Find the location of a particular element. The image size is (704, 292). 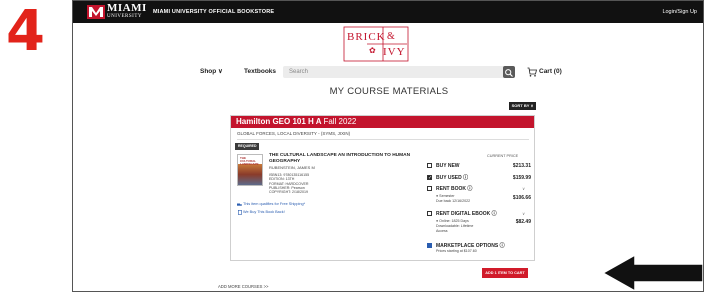

free-shipping-link: This item qualifies for Free Shipping* is located at coordinates (274, 204).